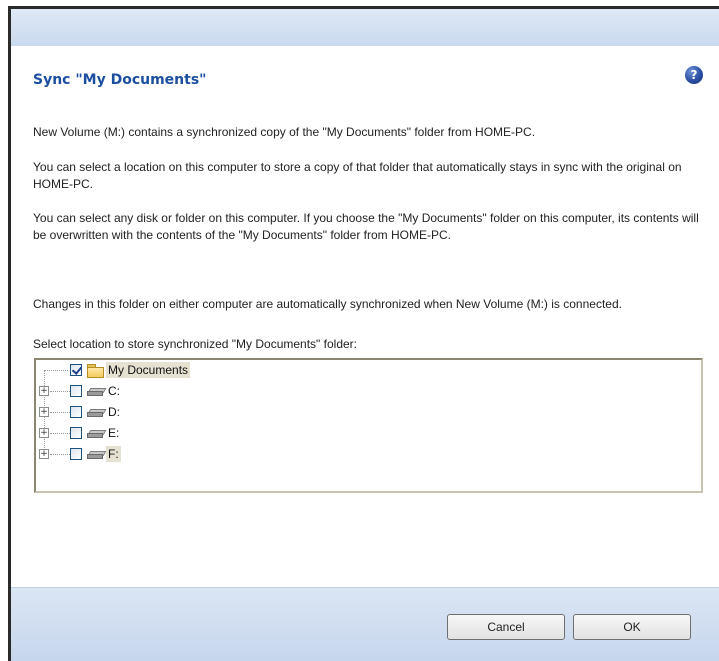  I want to click on expand-f-icon: +, so click(44, 454).